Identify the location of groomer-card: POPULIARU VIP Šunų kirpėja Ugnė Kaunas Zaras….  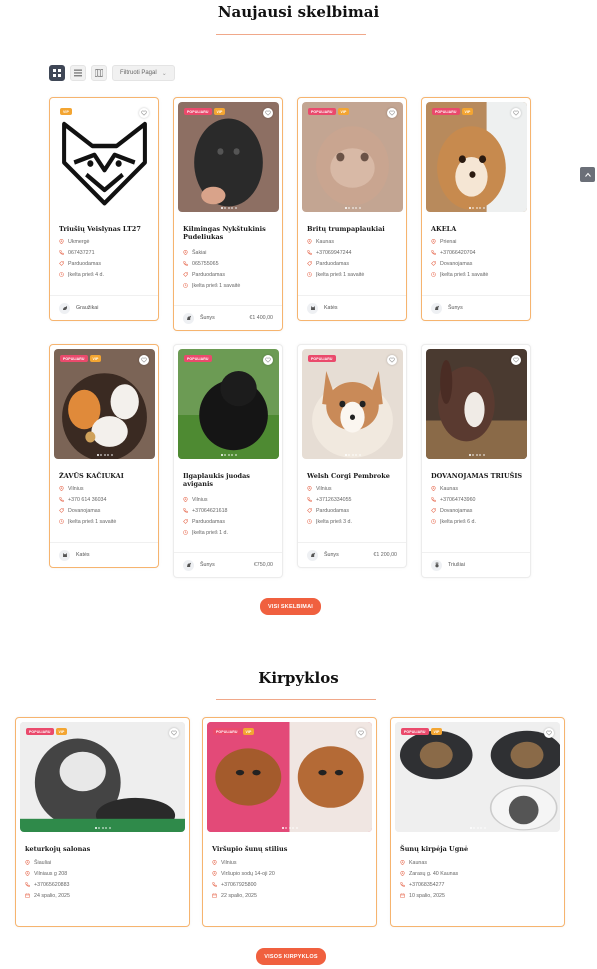
(477, 822).